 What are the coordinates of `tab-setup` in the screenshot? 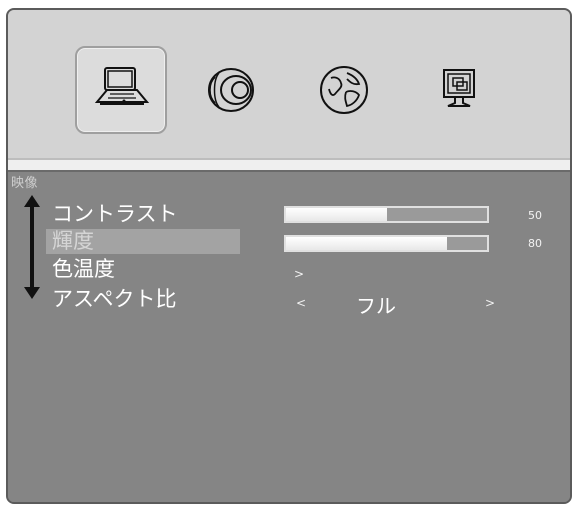 It's located at (344, 90).